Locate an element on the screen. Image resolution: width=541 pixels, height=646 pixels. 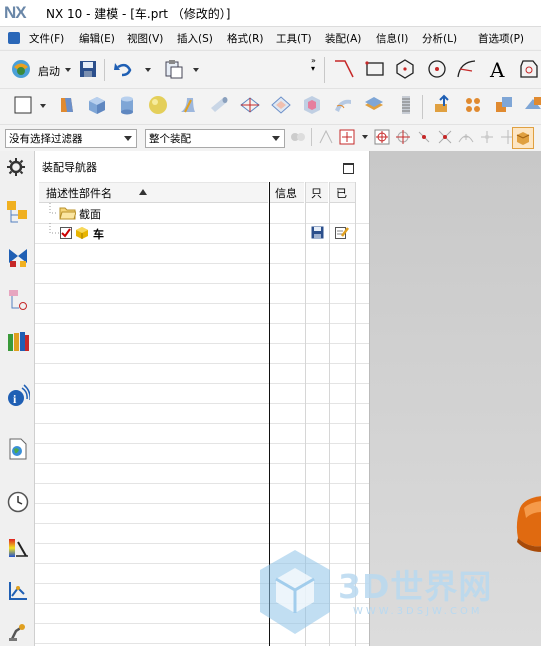
menu-analysis: 分析(L) is located at coordinates (439, 38).